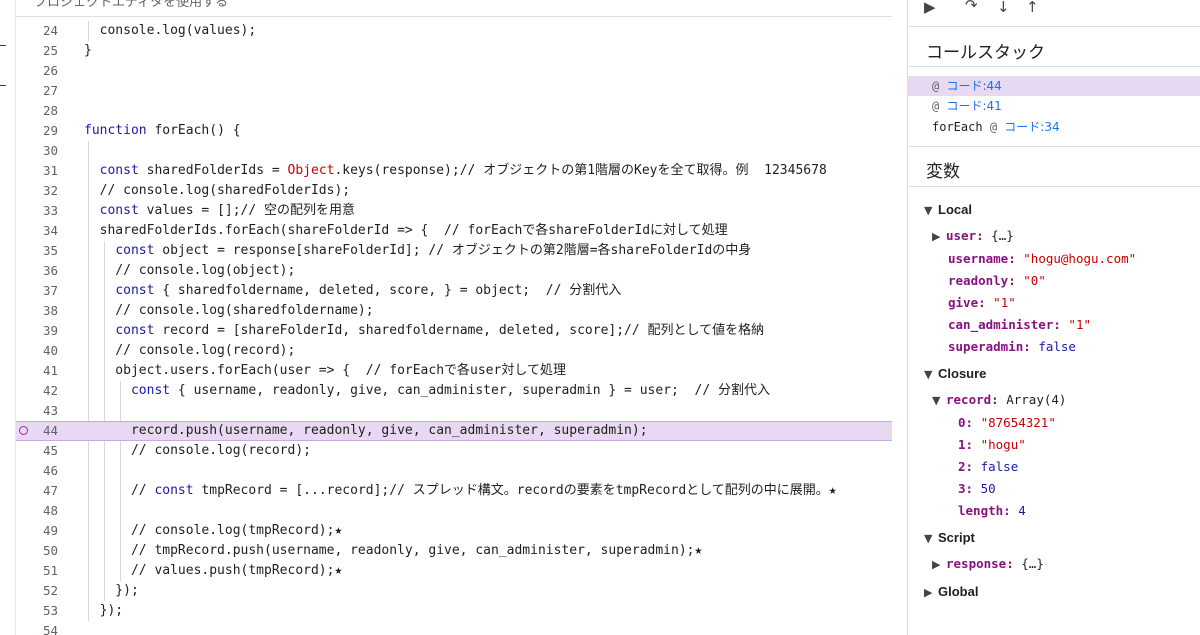 This screenshot has height=635, width=1200. Describe the element at coordinates (454, 451) in the screenshot. I see `code-line: 45 // console.log(record);` at that location.